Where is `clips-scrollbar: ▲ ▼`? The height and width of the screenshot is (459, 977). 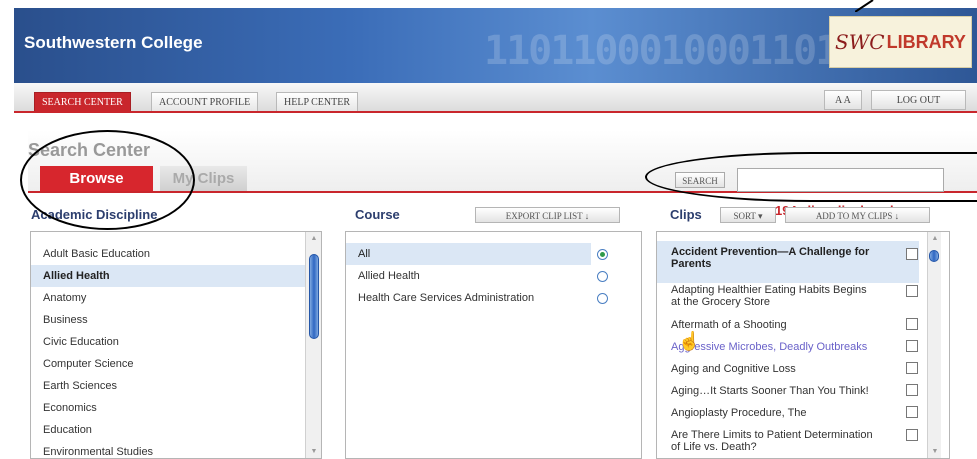
clips-scrollbar: ▲ ▼ is located at coordinates (934, 345).